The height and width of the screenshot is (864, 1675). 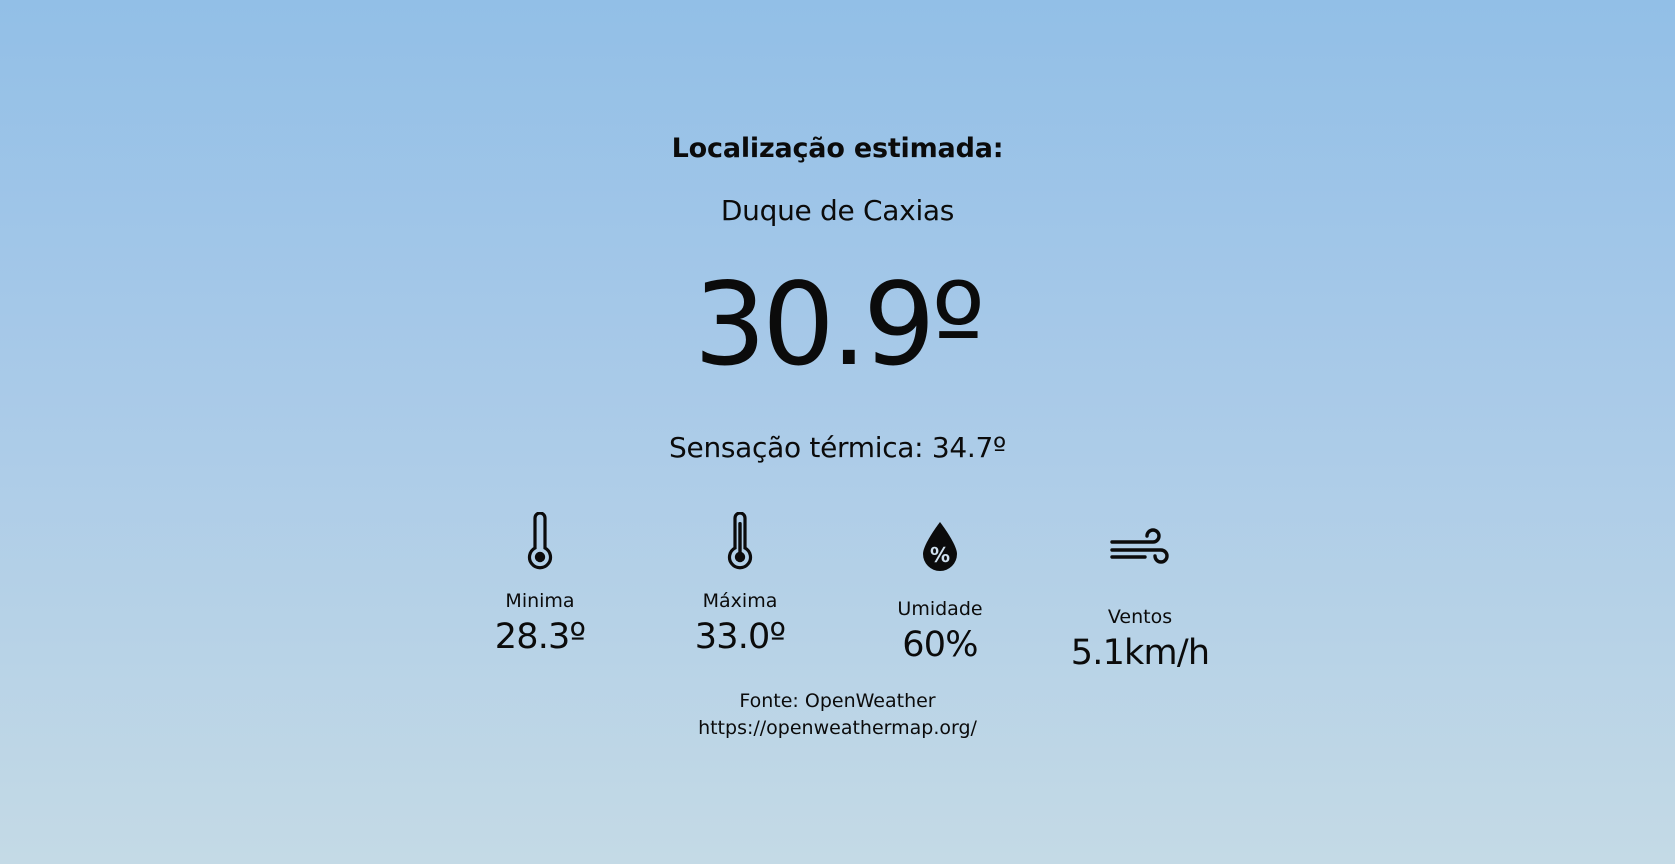 What do you see at coordinates (837, 210) in the screenshot?
I see `city-name: Duque de Caxias` at bounding box center [837, 210].